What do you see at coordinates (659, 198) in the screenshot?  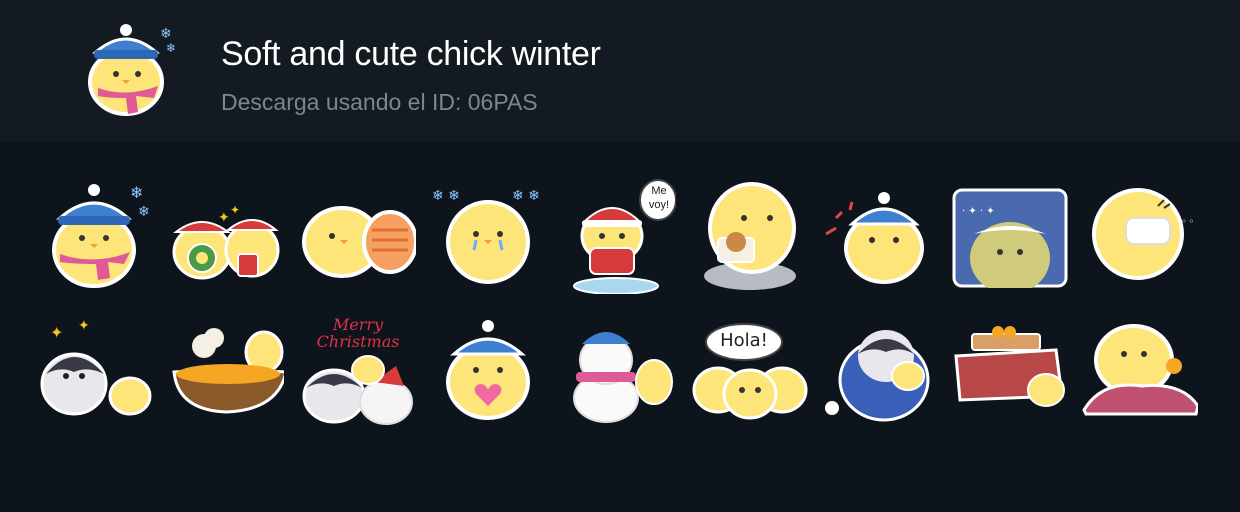 I see `speech-bubble-text: Me voy!` at bounding box center [659, 198].